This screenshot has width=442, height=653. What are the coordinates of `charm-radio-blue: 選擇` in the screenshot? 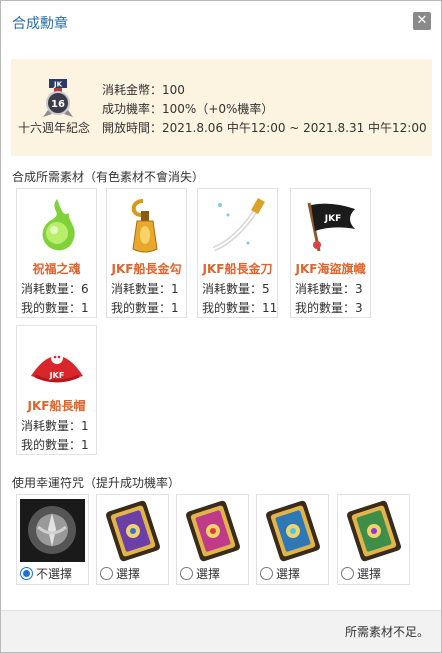 It's located at (280, 573).